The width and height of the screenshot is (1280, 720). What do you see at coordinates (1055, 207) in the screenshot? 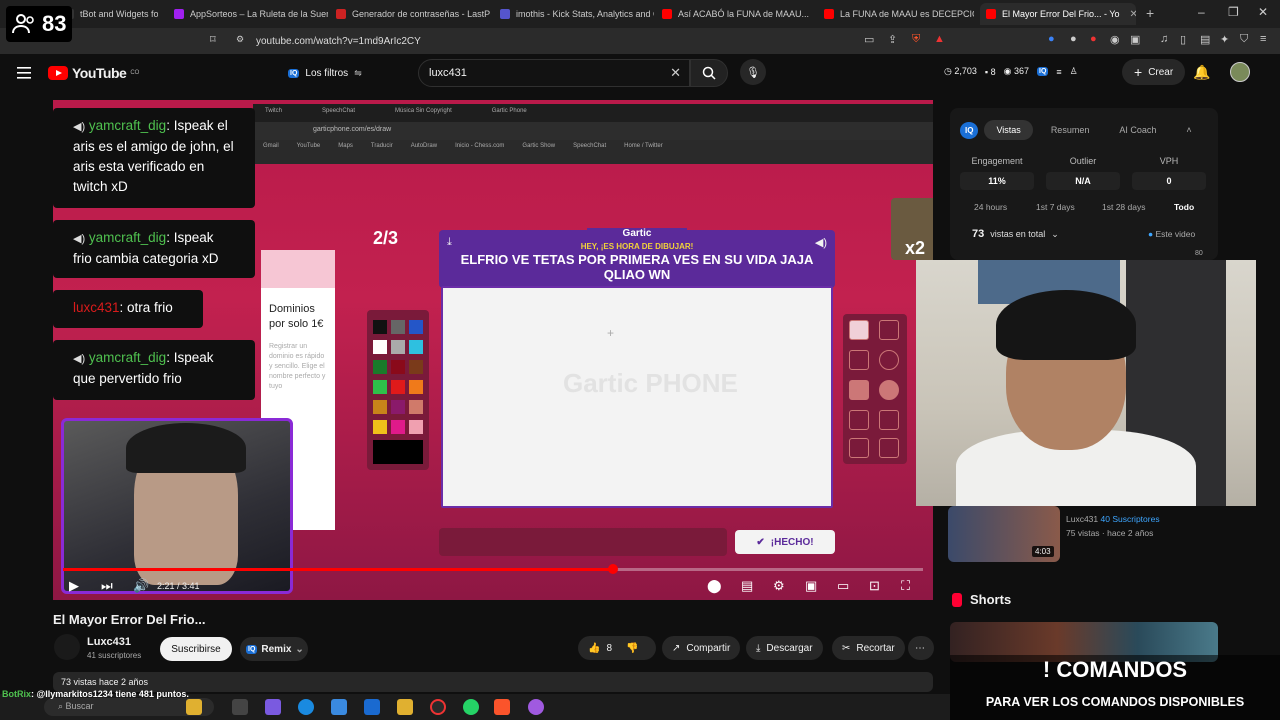
I see `range-7d: 1st 7 days` at bounding box center [1055, 207].